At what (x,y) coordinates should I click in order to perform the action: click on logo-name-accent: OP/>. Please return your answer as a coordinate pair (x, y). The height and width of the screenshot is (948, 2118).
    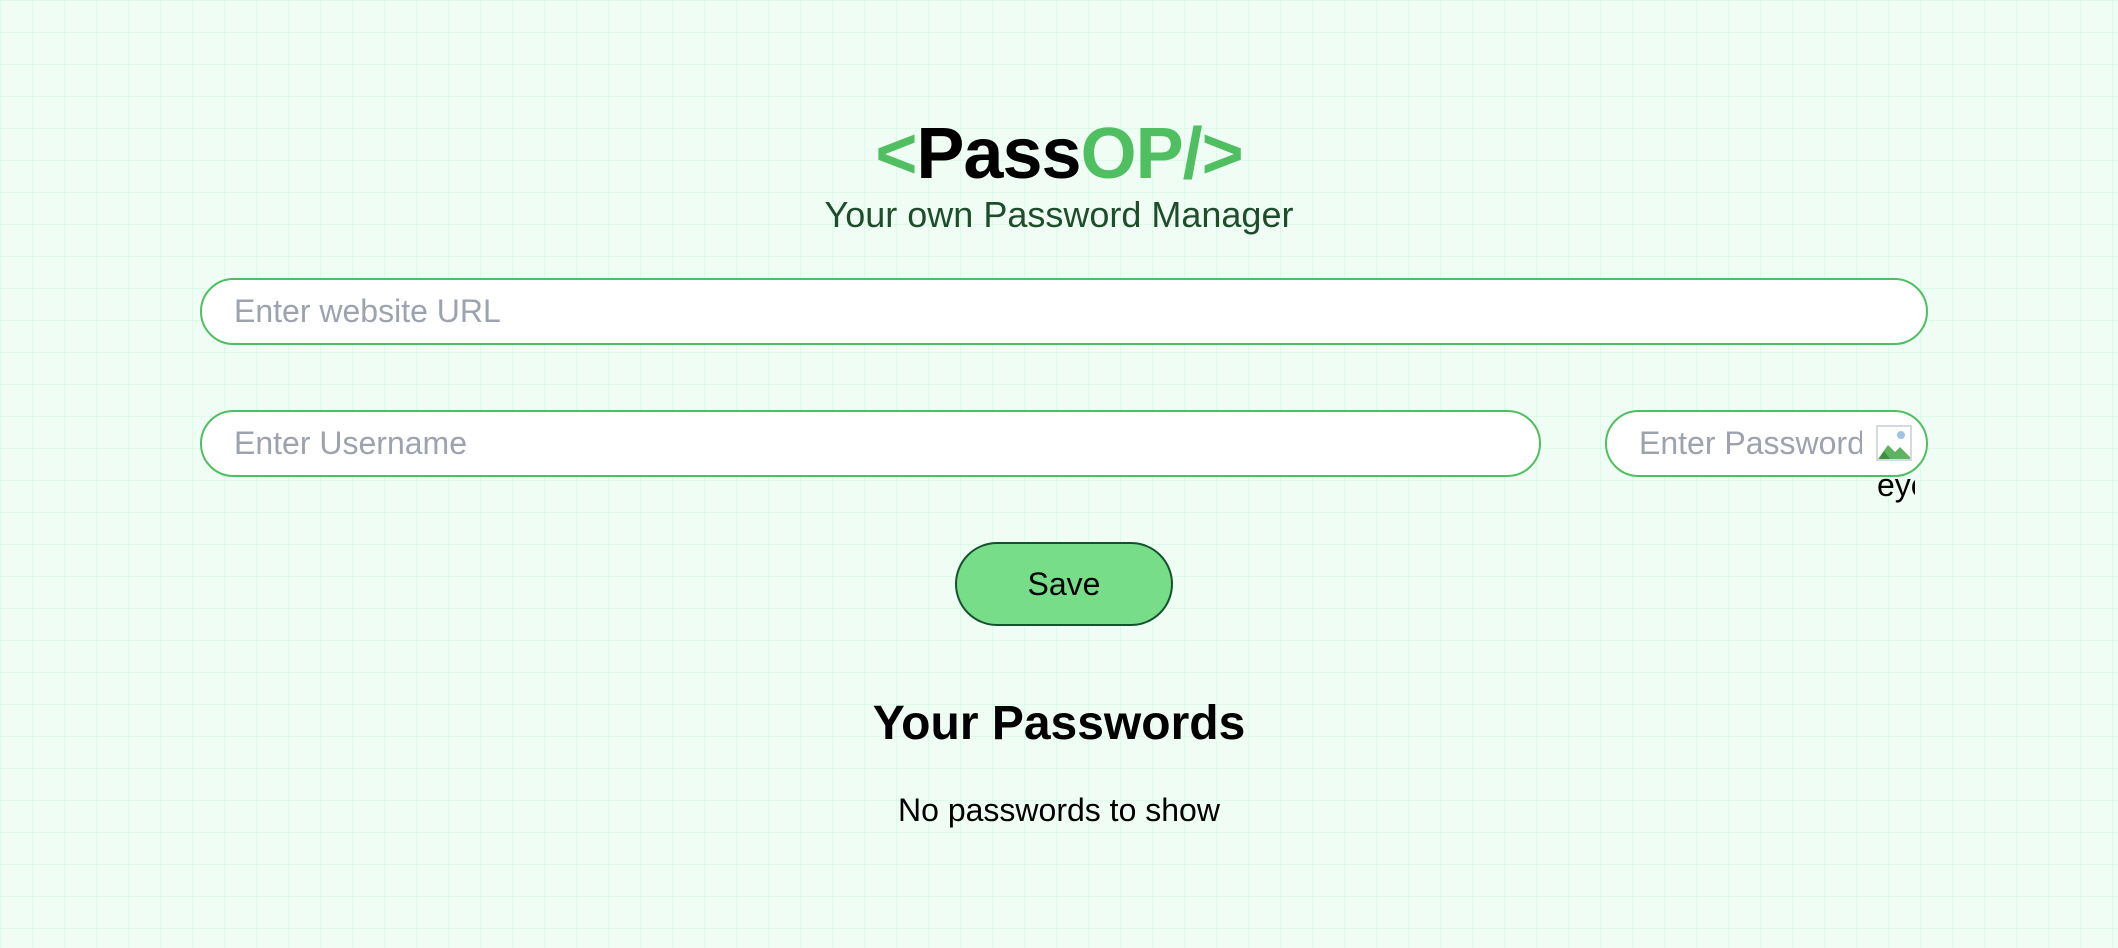
    Looking at the image, I should click on (1162, 154).